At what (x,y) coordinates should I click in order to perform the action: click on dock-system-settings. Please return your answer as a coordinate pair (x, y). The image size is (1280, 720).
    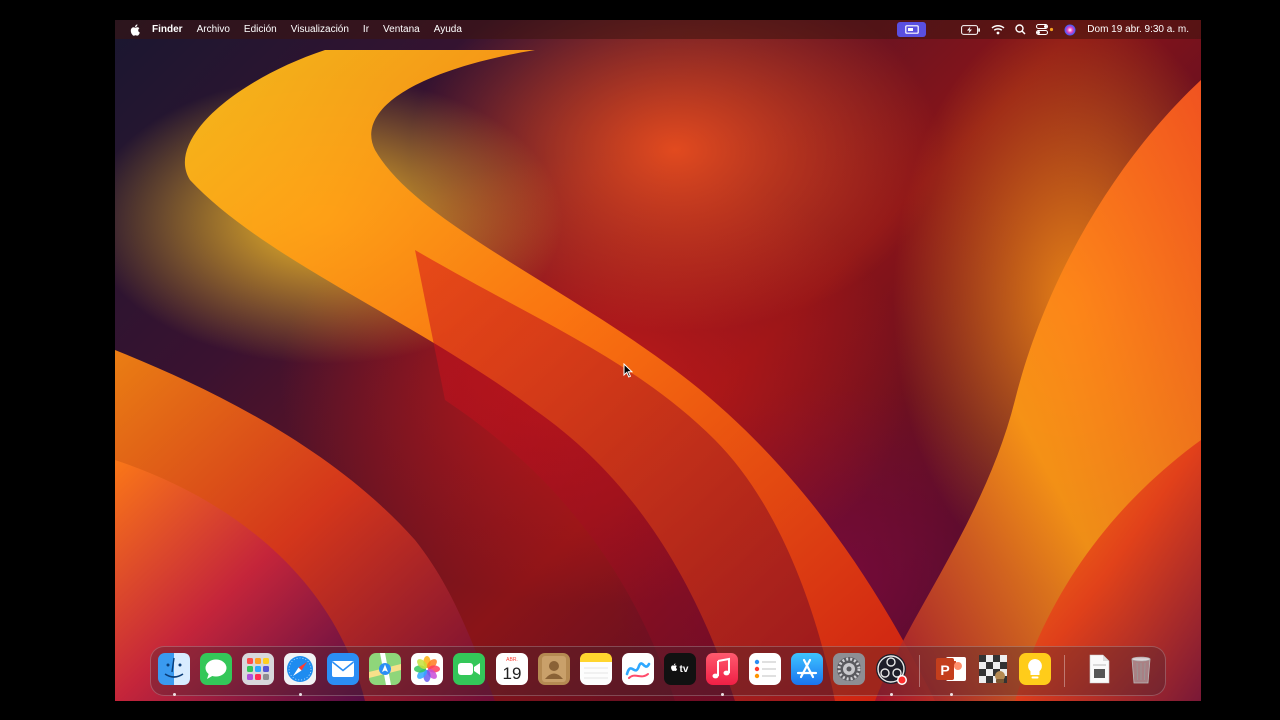
    Looking at the image, I should click on (849, 669).